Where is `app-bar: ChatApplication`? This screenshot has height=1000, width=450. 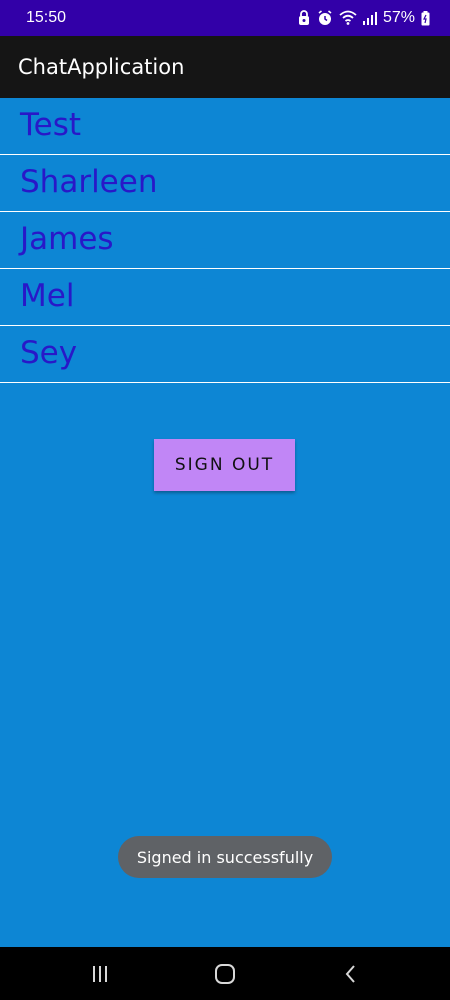
app-bar: ChatApplication is located at coordinates (225, 67).